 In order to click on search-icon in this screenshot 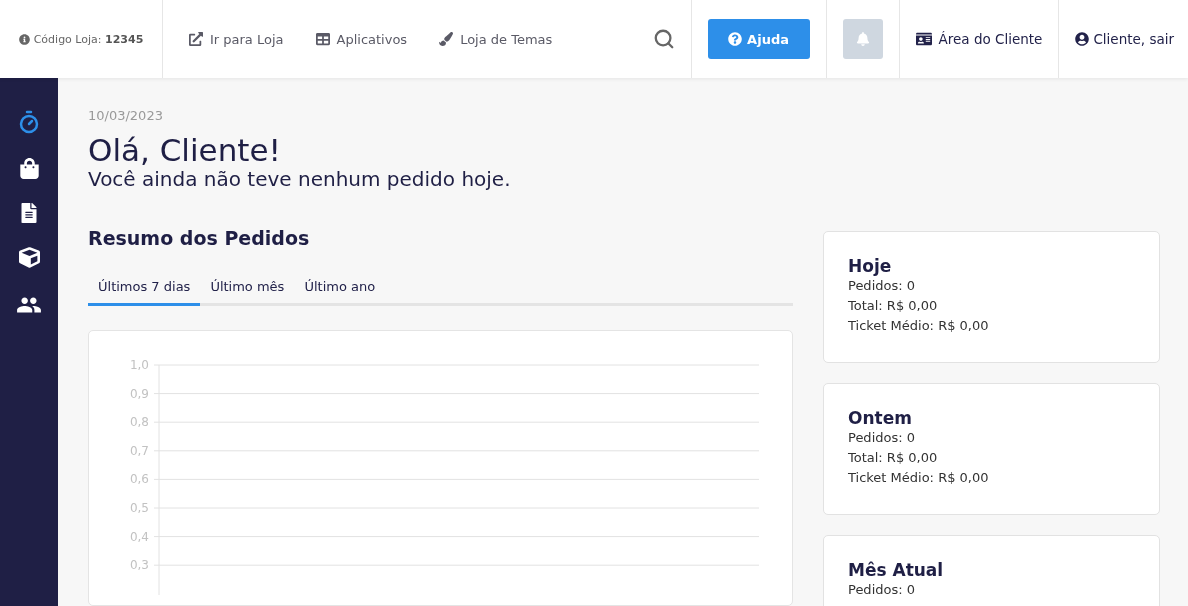, I will do `click(663, 39)`.